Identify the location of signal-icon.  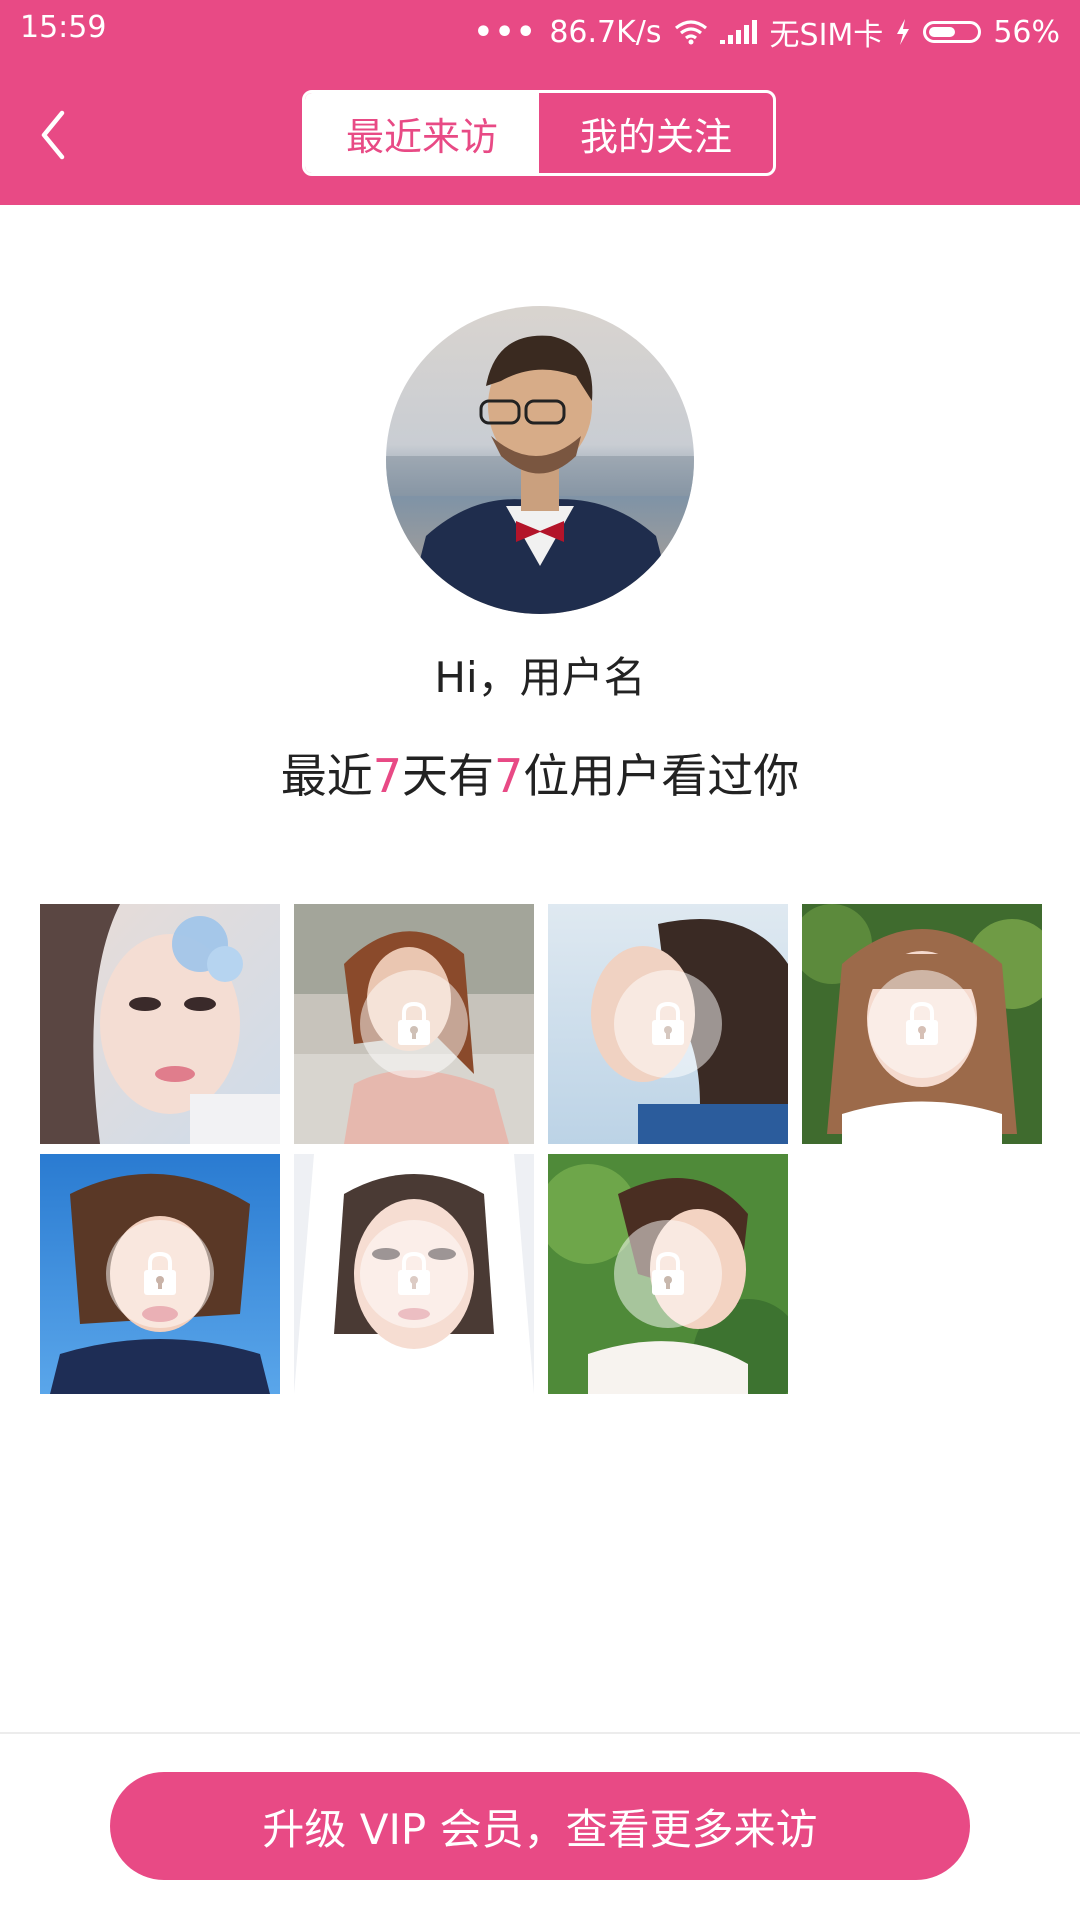
(738, 32).